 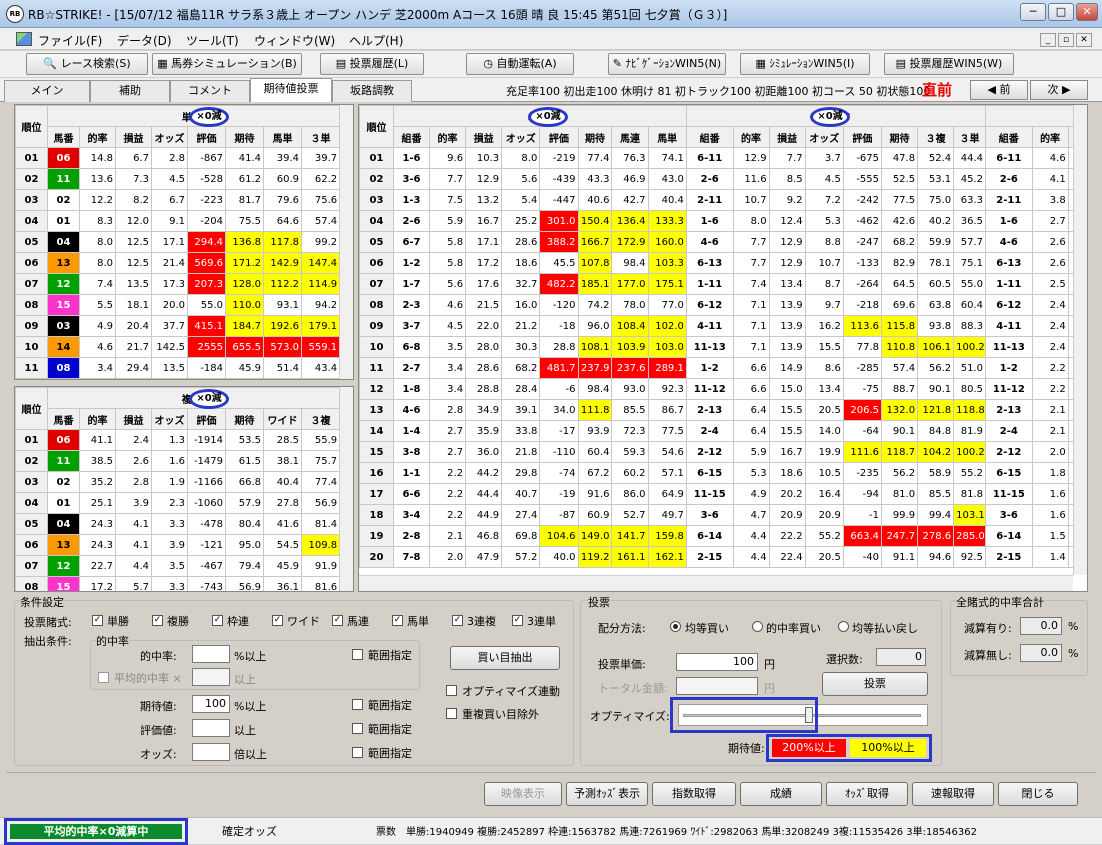 I want to click on tansho-row: 06 13 8.0 12.5 21.4 569.6 171.2 142.9 147.4, so click(x=178, y=263).